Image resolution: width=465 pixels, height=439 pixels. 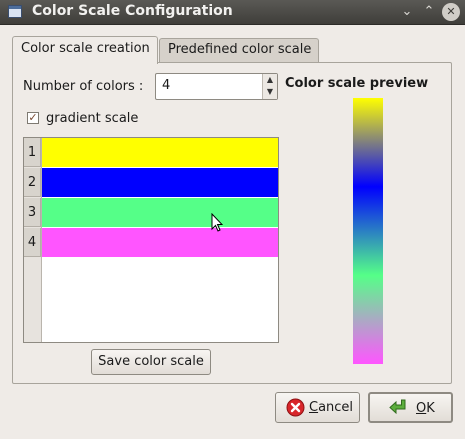 I want to click on save-color-scale-button: Save color scale, so click(x=151, y=362).